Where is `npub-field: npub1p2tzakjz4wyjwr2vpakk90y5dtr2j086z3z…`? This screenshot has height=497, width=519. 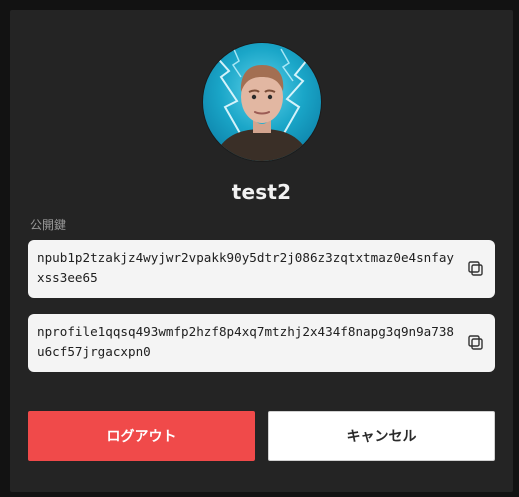 npub-field: npub1p2tzakjz4wyjwr2vpakk90y5dtr2j086z3z… is located at coordinates (261, 269).